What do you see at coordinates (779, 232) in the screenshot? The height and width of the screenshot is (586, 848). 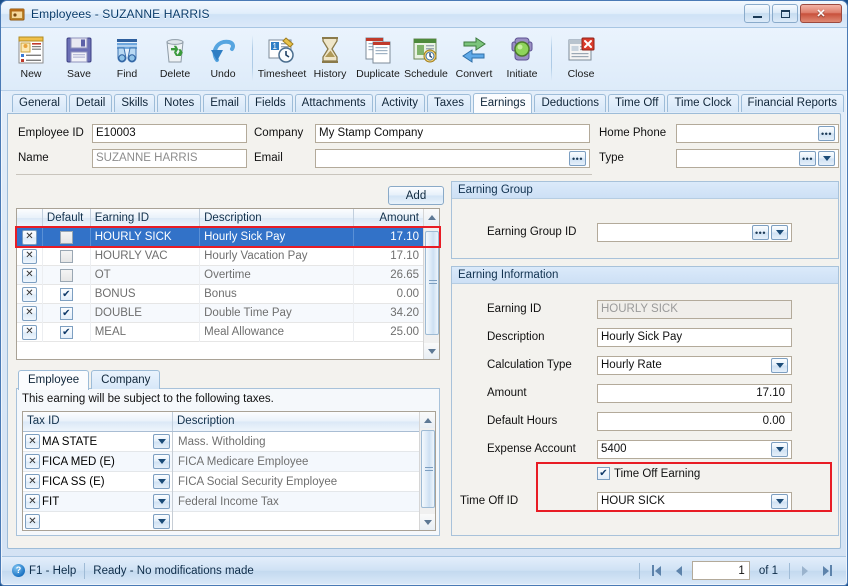 I see `earning-group-dropdown-button` at bounding box center [779, 232].